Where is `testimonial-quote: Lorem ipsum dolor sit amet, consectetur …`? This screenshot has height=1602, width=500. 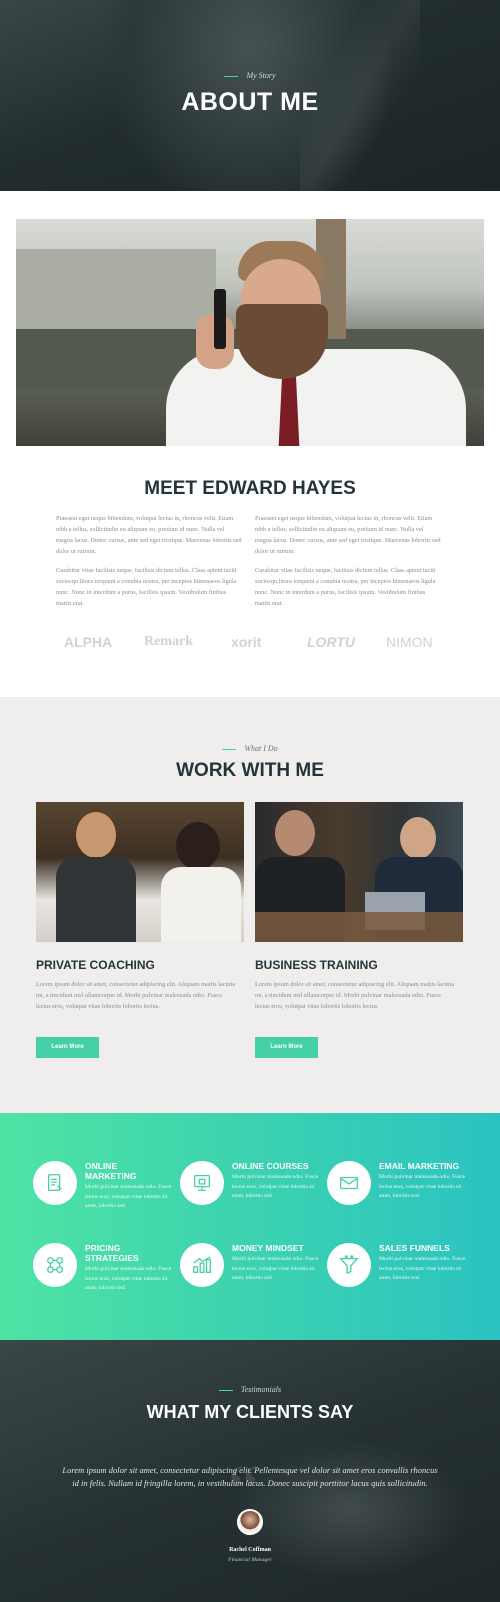
testimonial-quote: Lorem ipsum dolor sit amet, consectetur … is located at coordinates (250, 1476).